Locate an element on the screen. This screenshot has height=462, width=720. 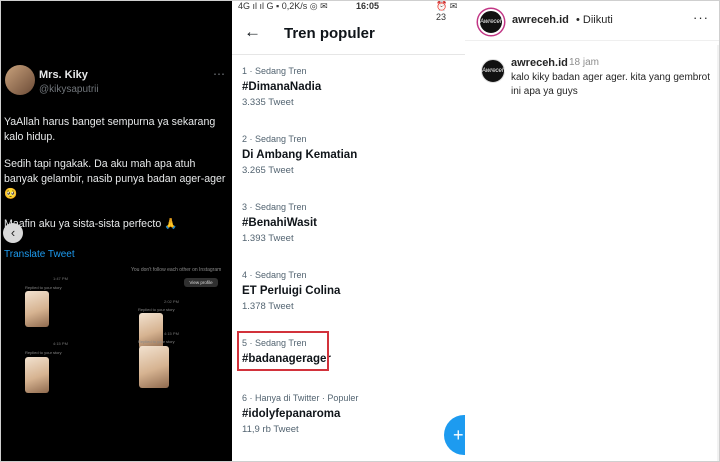
tweet-avatar is located at coordinates (20, 80).